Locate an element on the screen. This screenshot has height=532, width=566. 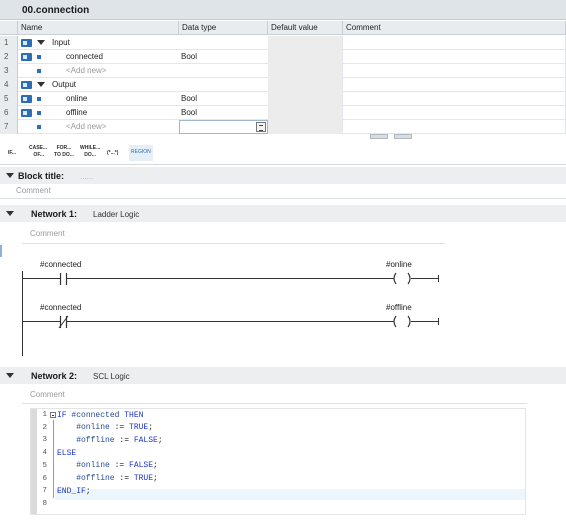
code-line: END_IF; is located at coordinates (74, 491).